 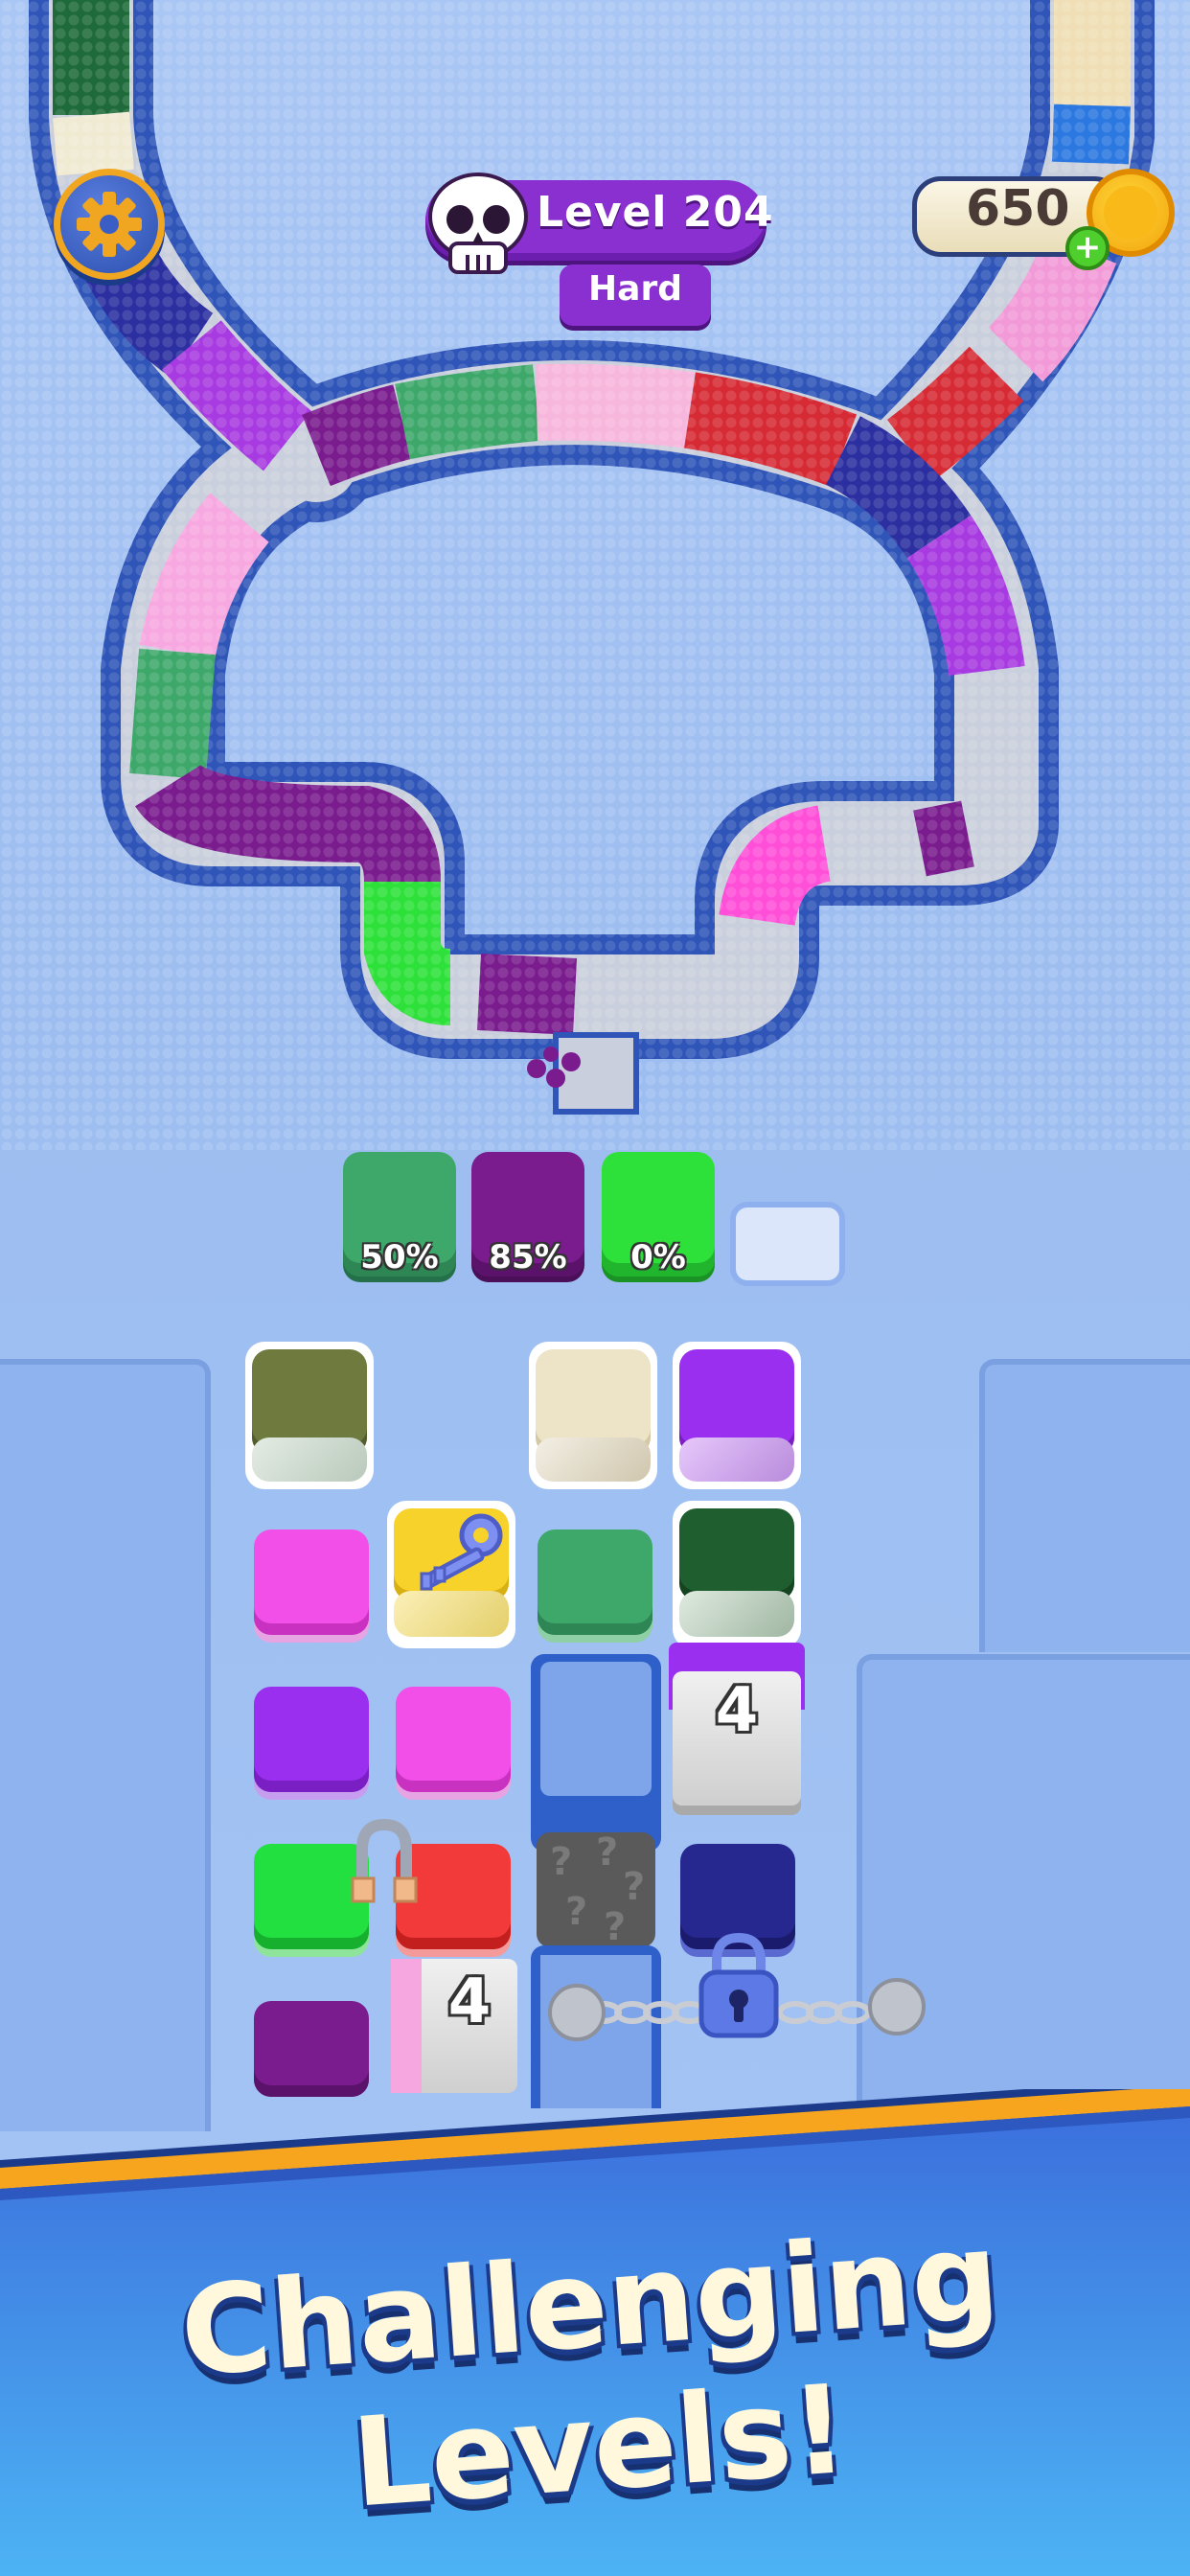 What do you see at coordinates (596, 1729) in the screenshot?
I see `empty-slot-inner` at bounding box center [596, 1729].